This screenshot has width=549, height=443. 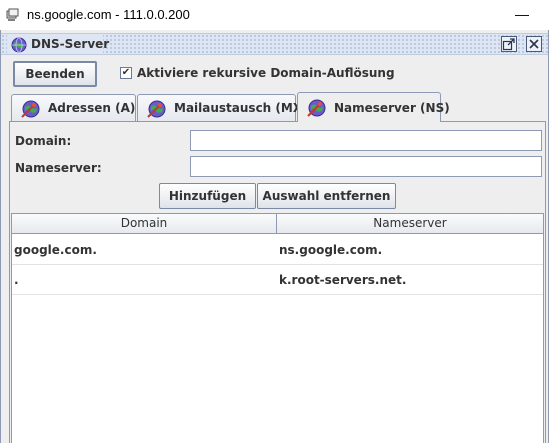 I want to click on tab-label: Adressen (A), so click(x=92, y=108).